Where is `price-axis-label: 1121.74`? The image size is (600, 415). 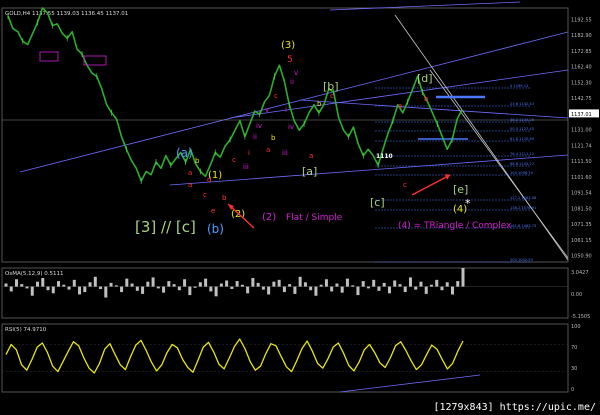
price-axis-label: 1121.74 is located at coordinates (581, 146).